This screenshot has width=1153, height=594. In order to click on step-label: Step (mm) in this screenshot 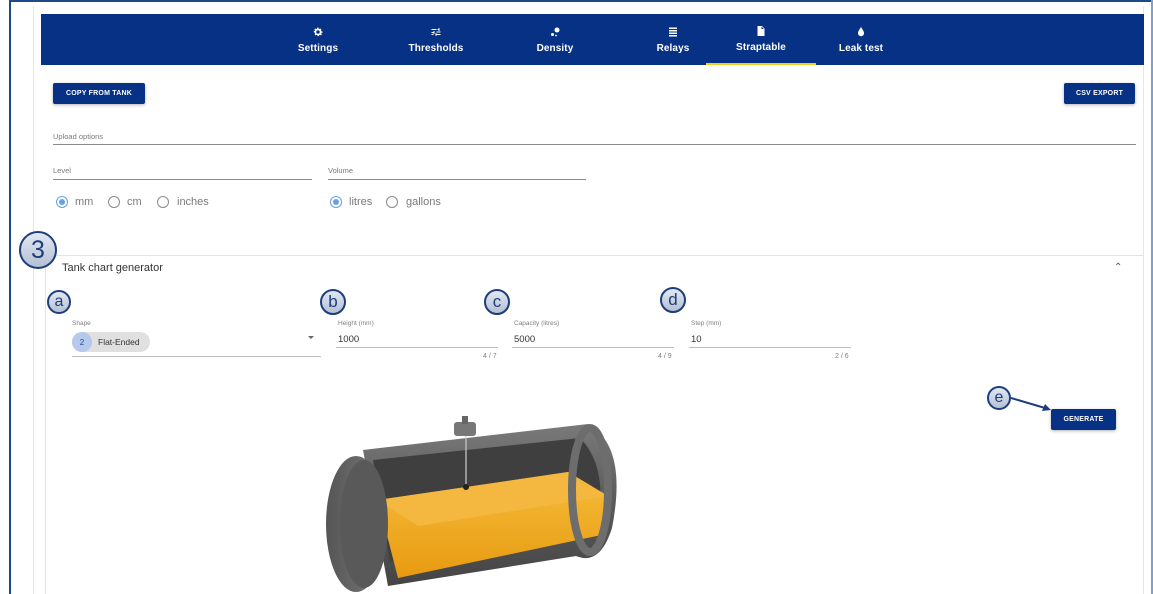, I will do `click(706, 323)`.